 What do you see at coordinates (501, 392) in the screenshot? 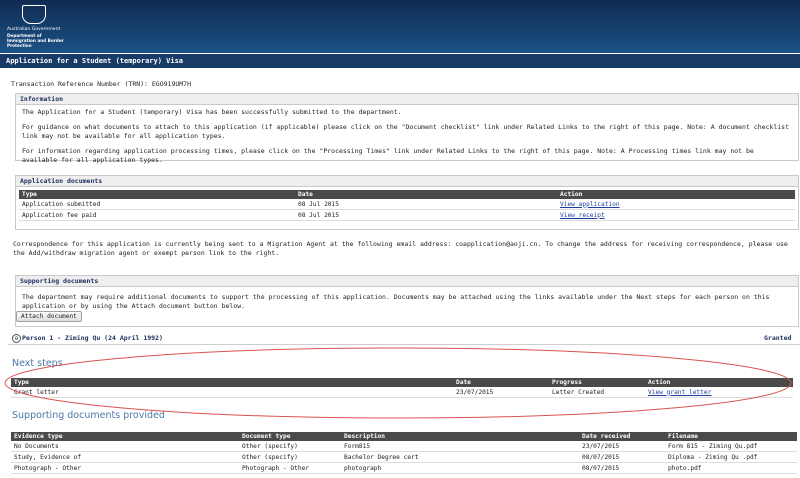
I see `step-date: 23/07/2015` at bounding box center [501, 392].